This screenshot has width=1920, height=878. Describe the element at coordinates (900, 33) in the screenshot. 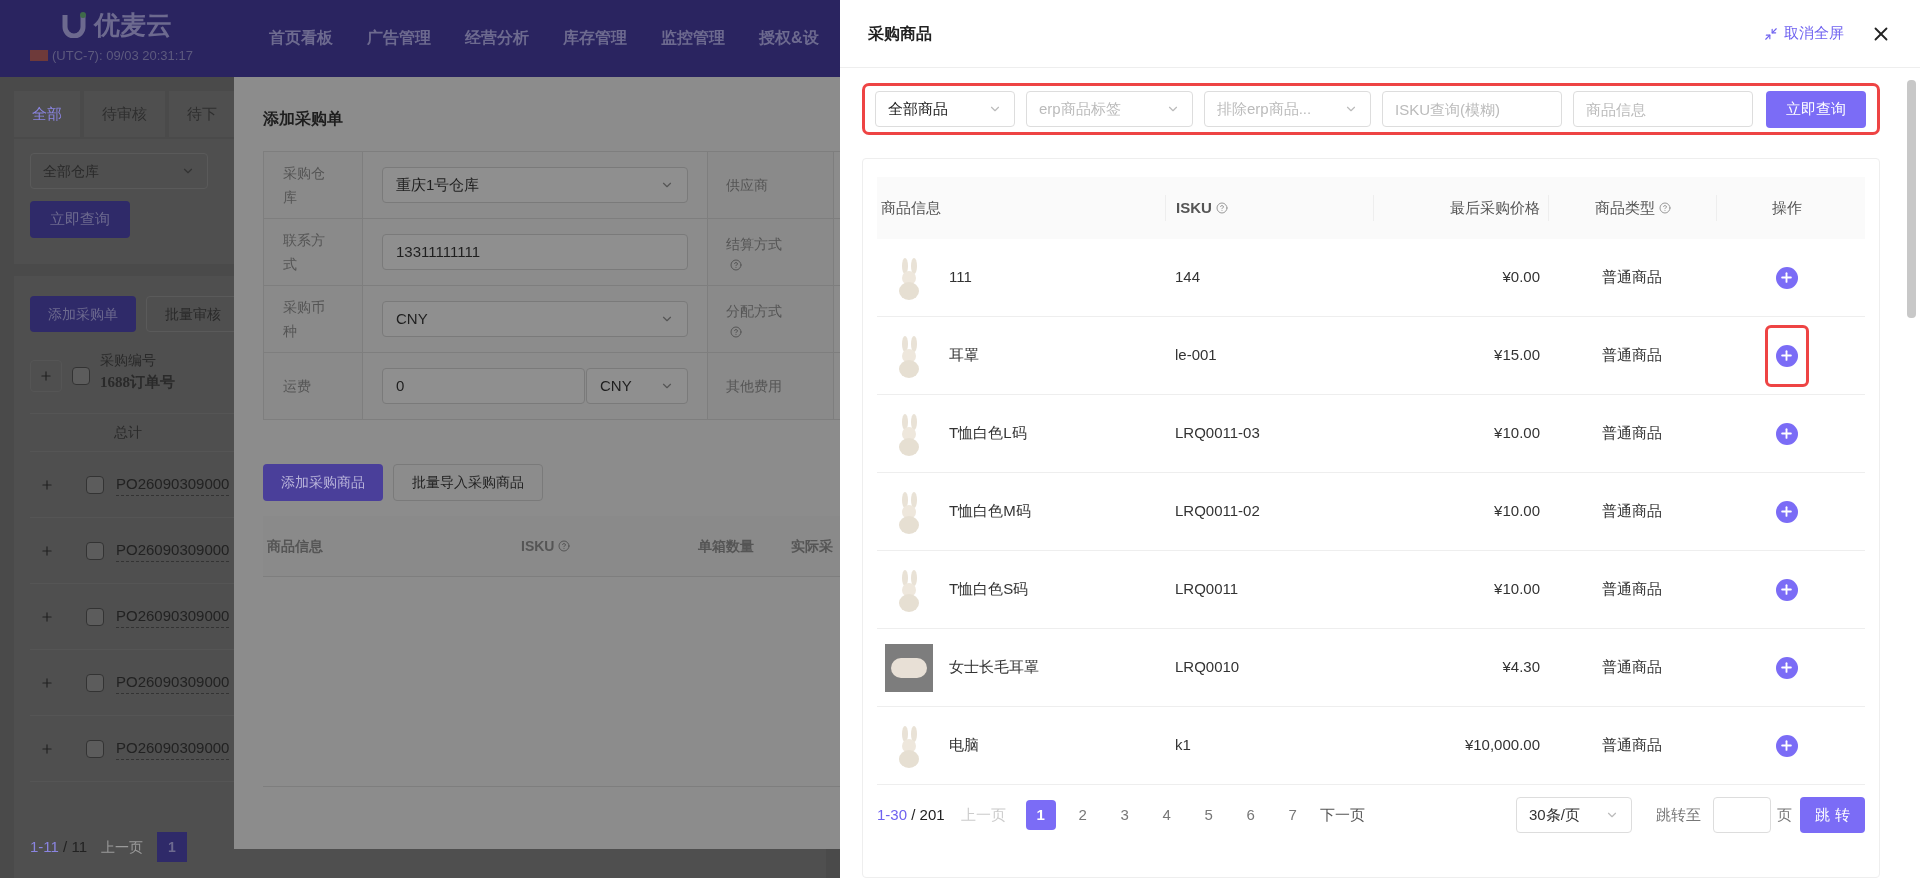

I see `drawer-title: 采购商品` at that location.